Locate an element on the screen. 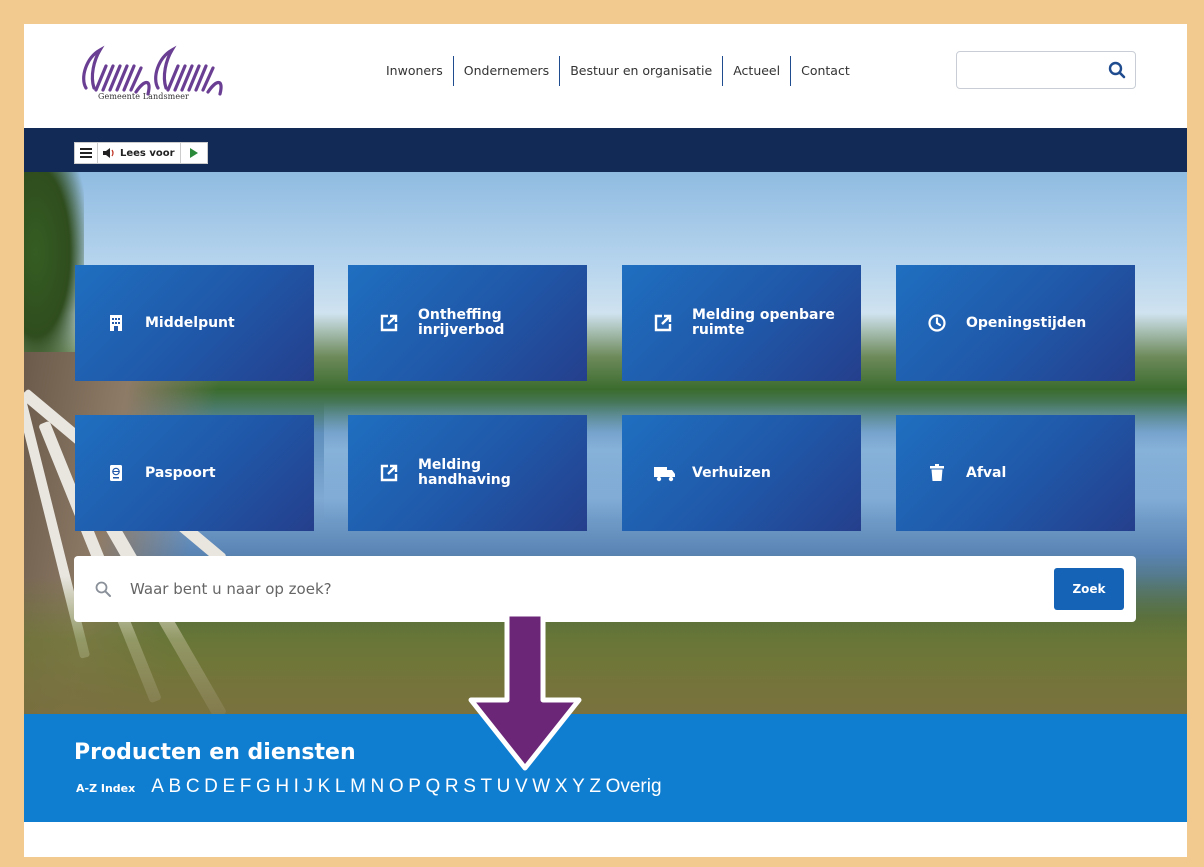 The height and width of the screenshot is (867, 1204). tile-middelpunt: Middelpunt is located at coordinates (194, 323).